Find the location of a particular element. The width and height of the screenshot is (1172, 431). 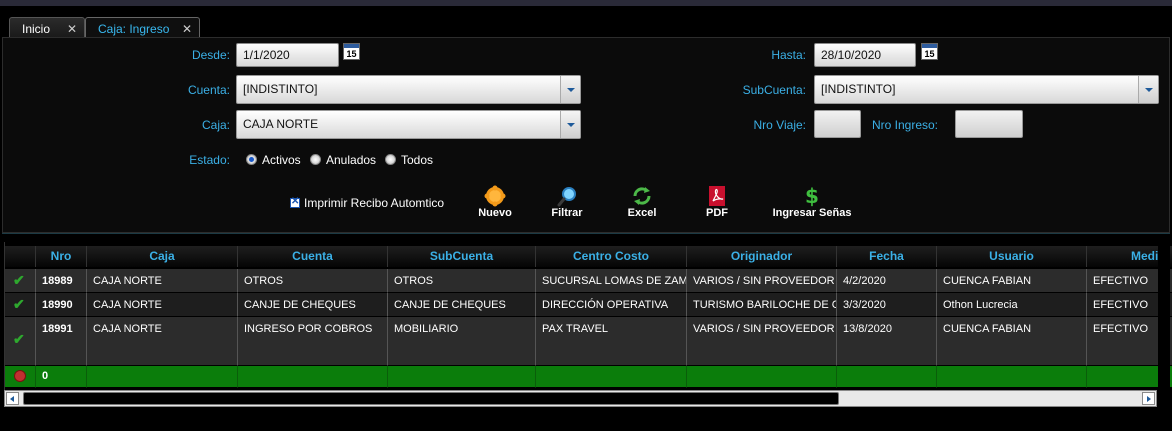

cell-centro-costo: PAX TRAVEL is located at coordinates (611, 341).